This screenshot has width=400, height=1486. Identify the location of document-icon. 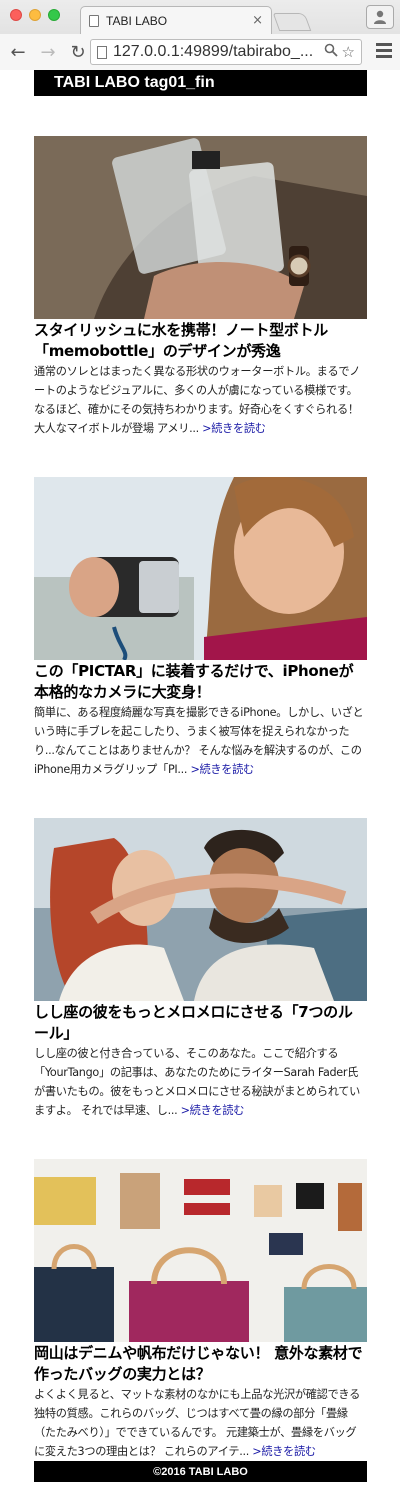
(102, 52).